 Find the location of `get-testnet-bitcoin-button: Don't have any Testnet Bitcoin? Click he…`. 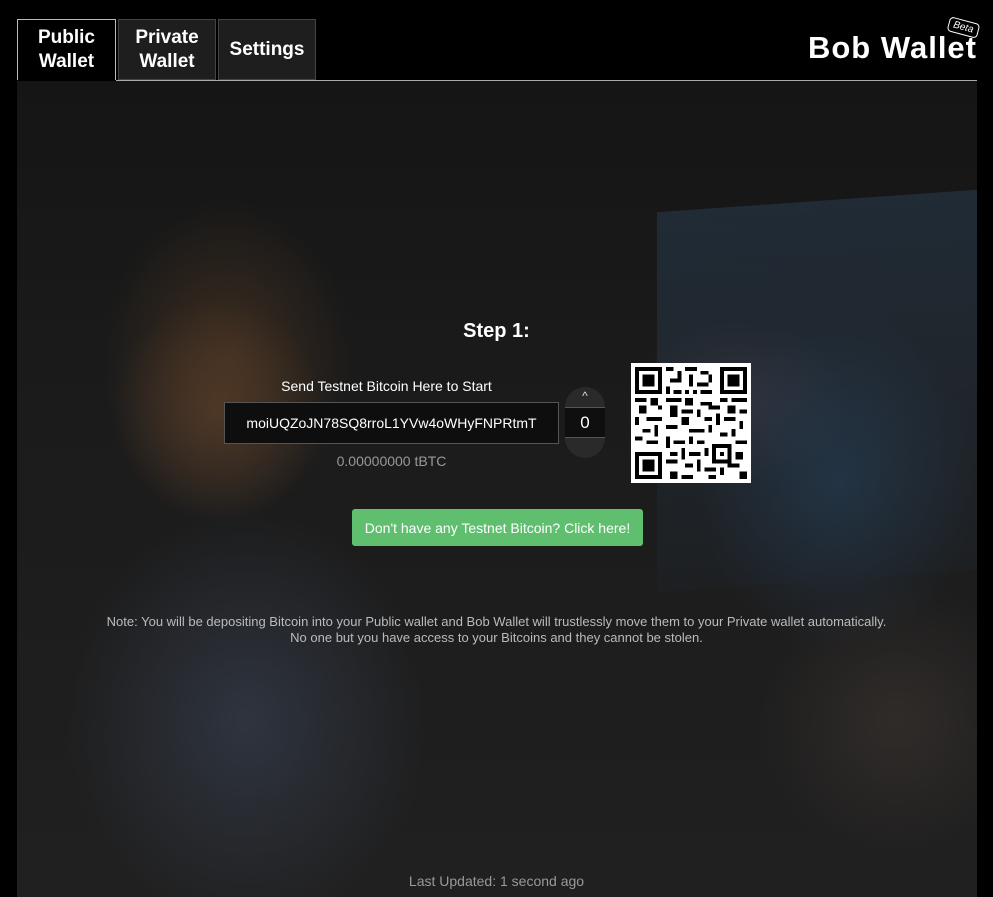

get-testnet-bitcoin-button: Don't have any Testnet Bitcoin? Click he… is located at coordinates (497, 527).